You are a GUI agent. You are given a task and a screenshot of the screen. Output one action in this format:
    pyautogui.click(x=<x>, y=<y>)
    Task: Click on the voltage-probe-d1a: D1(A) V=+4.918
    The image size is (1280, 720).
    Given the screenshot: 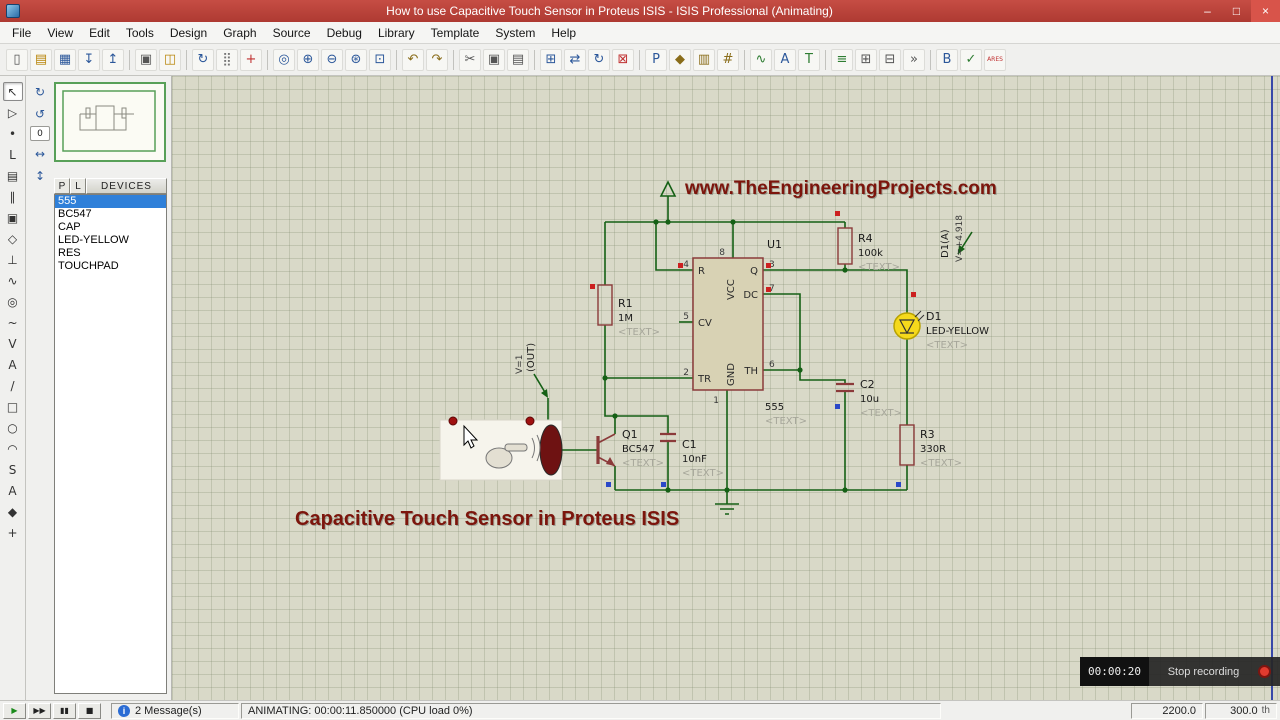 What is the action you would take?
    pyautogui.click(x=956, y=238)
    